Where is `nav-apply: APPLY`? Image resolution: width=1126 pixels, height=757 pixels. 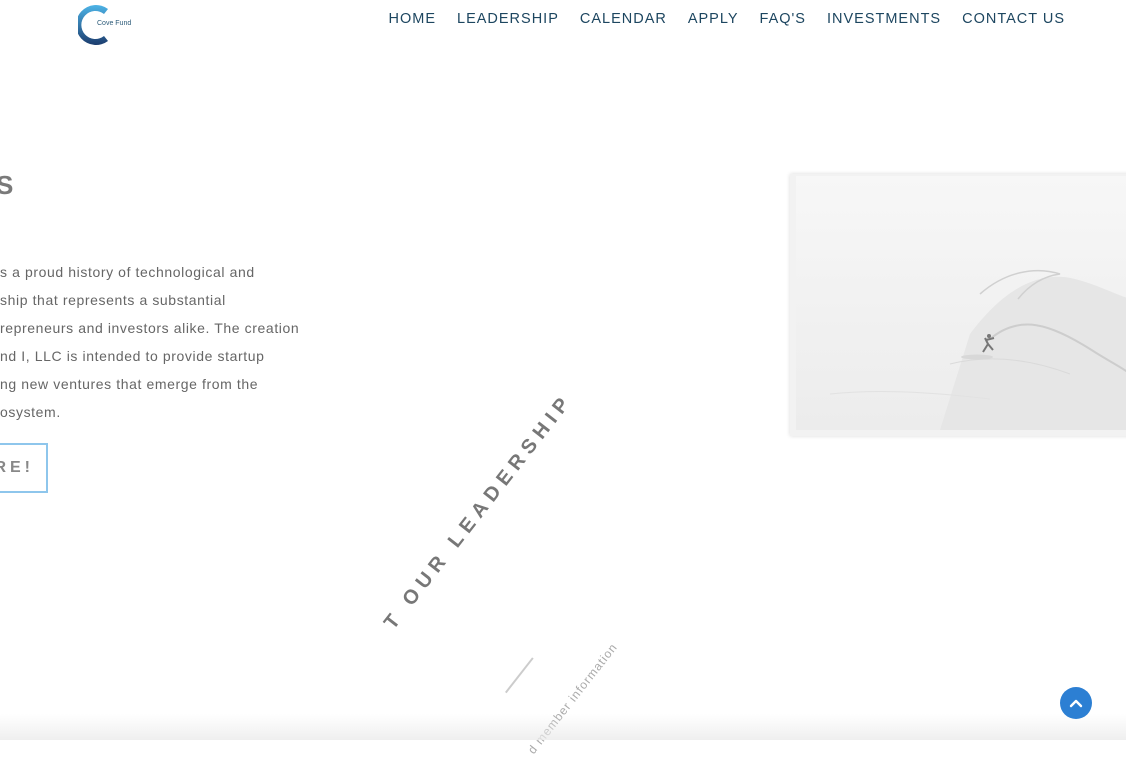
nav-apply: APPLY is located at coordinates (713, 19).